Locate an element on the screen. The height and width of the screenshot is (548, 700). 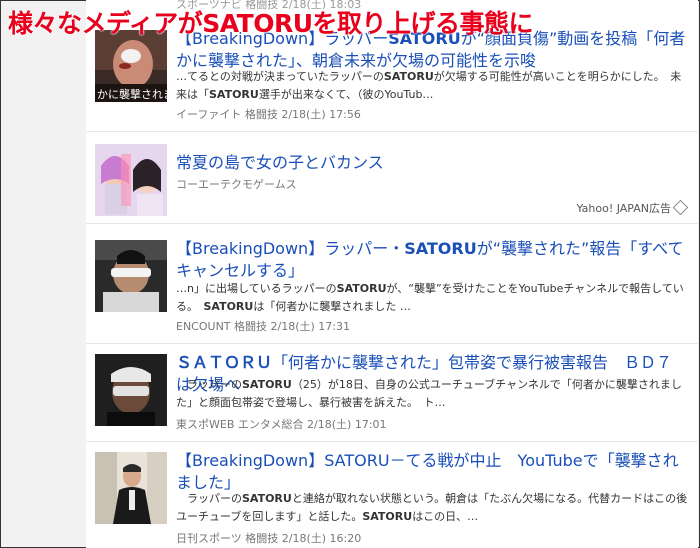
ad-thumbnail is located at coordinates (131, 180).